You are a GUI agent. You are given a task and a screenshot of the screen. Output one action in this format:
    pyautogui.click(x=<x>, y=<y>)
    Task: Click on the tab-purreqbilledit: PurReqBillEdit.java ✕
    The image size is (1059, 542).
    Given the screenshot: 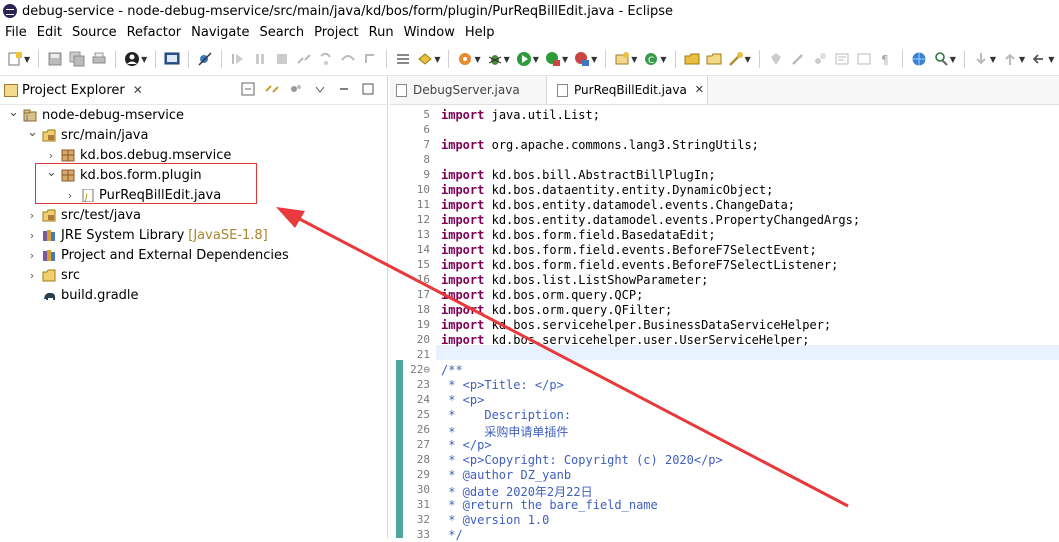 What is the action you would take?
    pyautogui.click(x=627, y=90)
    